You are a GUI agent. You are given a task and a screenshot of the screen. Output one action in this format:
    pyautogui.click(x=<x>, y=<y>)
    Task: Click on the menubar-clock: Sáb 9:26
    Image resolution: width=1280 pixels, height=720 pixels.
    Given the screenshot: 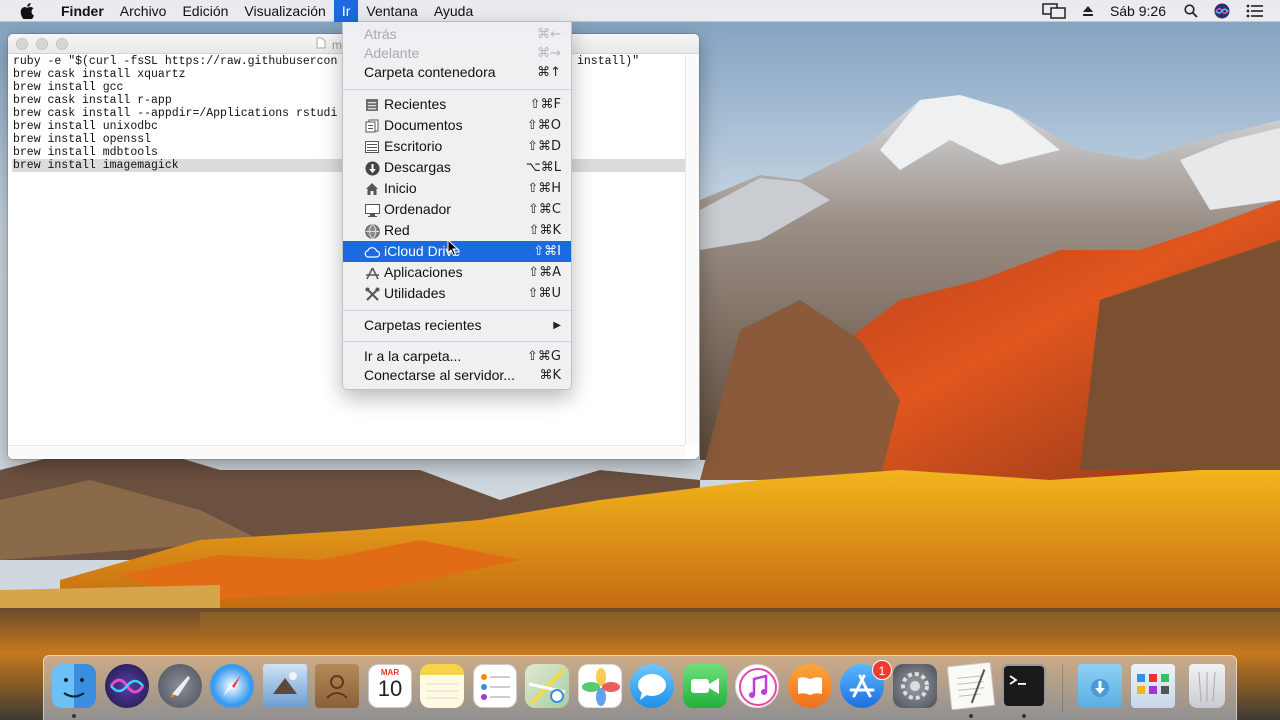 What is the action you would take?
    pyautogui.click(x=1138, y=11)
    